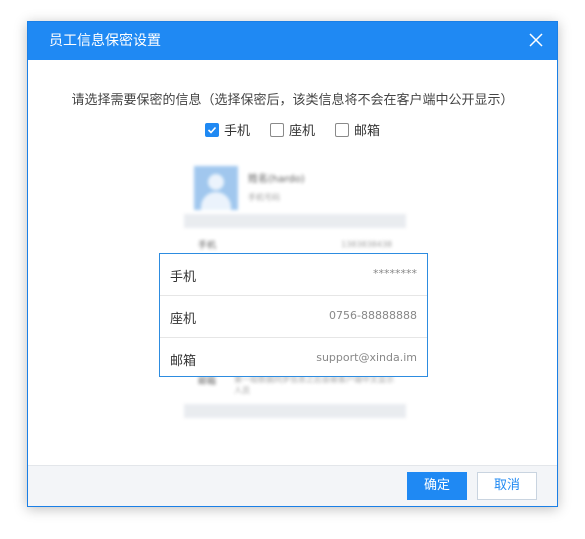 This screenshot has height=539, width=585. I want to click on close-icon, so click(536, 40).